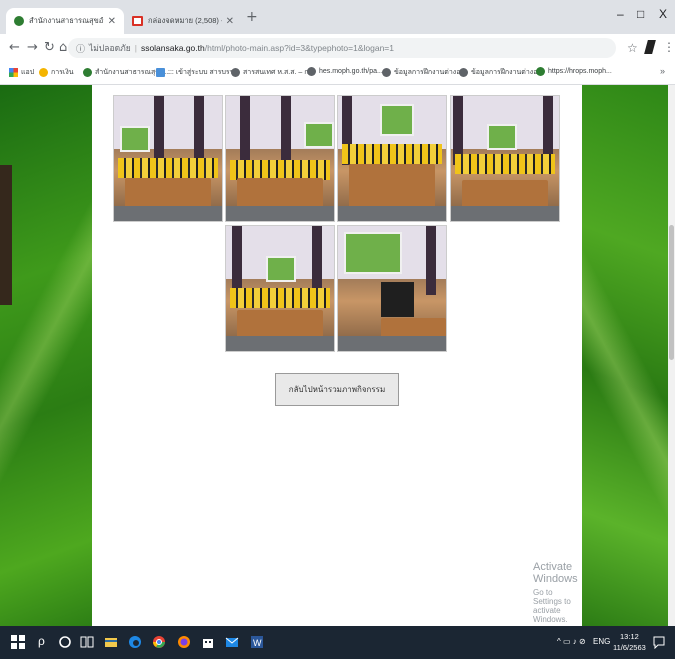 The width and height of the screenshot is (675, 659). I want to click on bookmark-apps: แอป, so click(21, 72).